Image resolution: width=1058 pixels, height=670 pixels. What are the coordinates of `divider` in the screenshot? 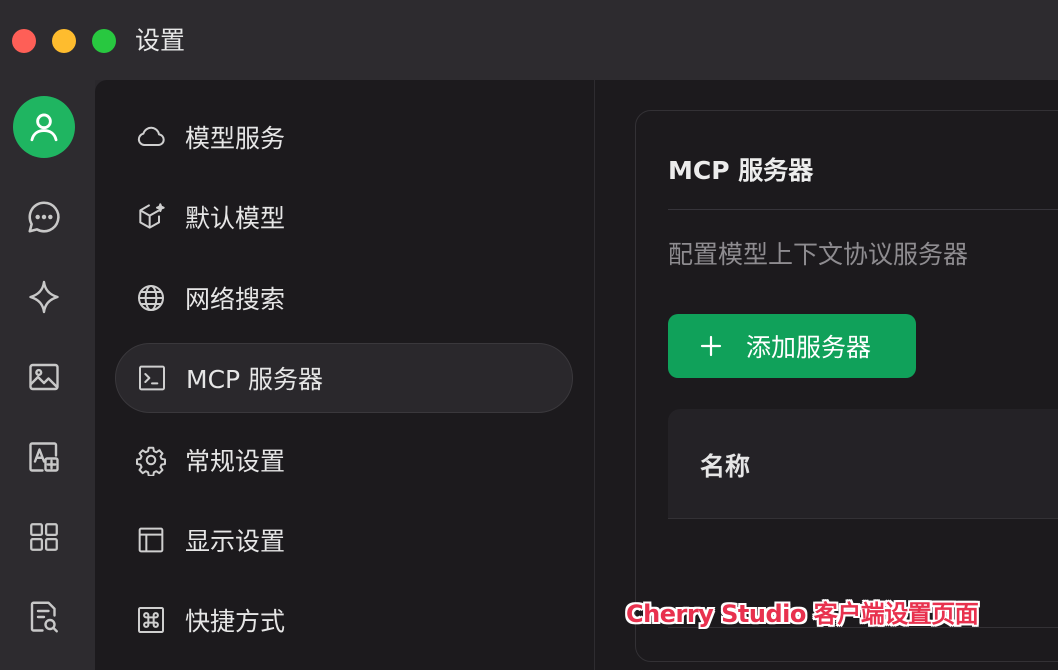 It's located at (863, 209).